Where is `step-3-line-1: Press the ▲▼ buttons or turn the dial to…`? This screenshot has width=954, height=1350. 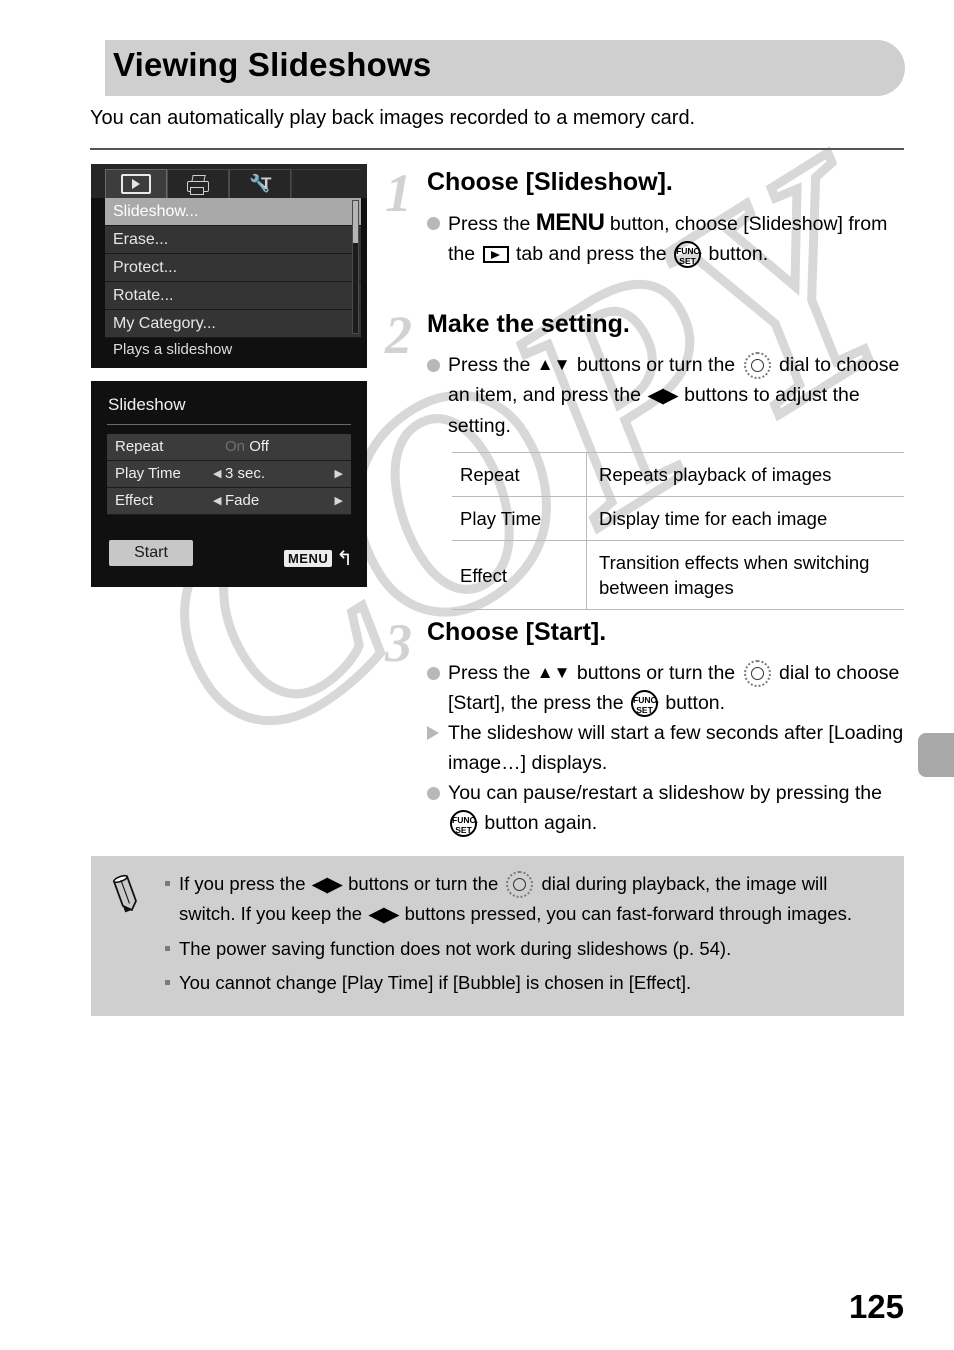 step-3-line-1: Press the ▲▼ buttons or turn the dial to… is located at coordinates (668, 688).